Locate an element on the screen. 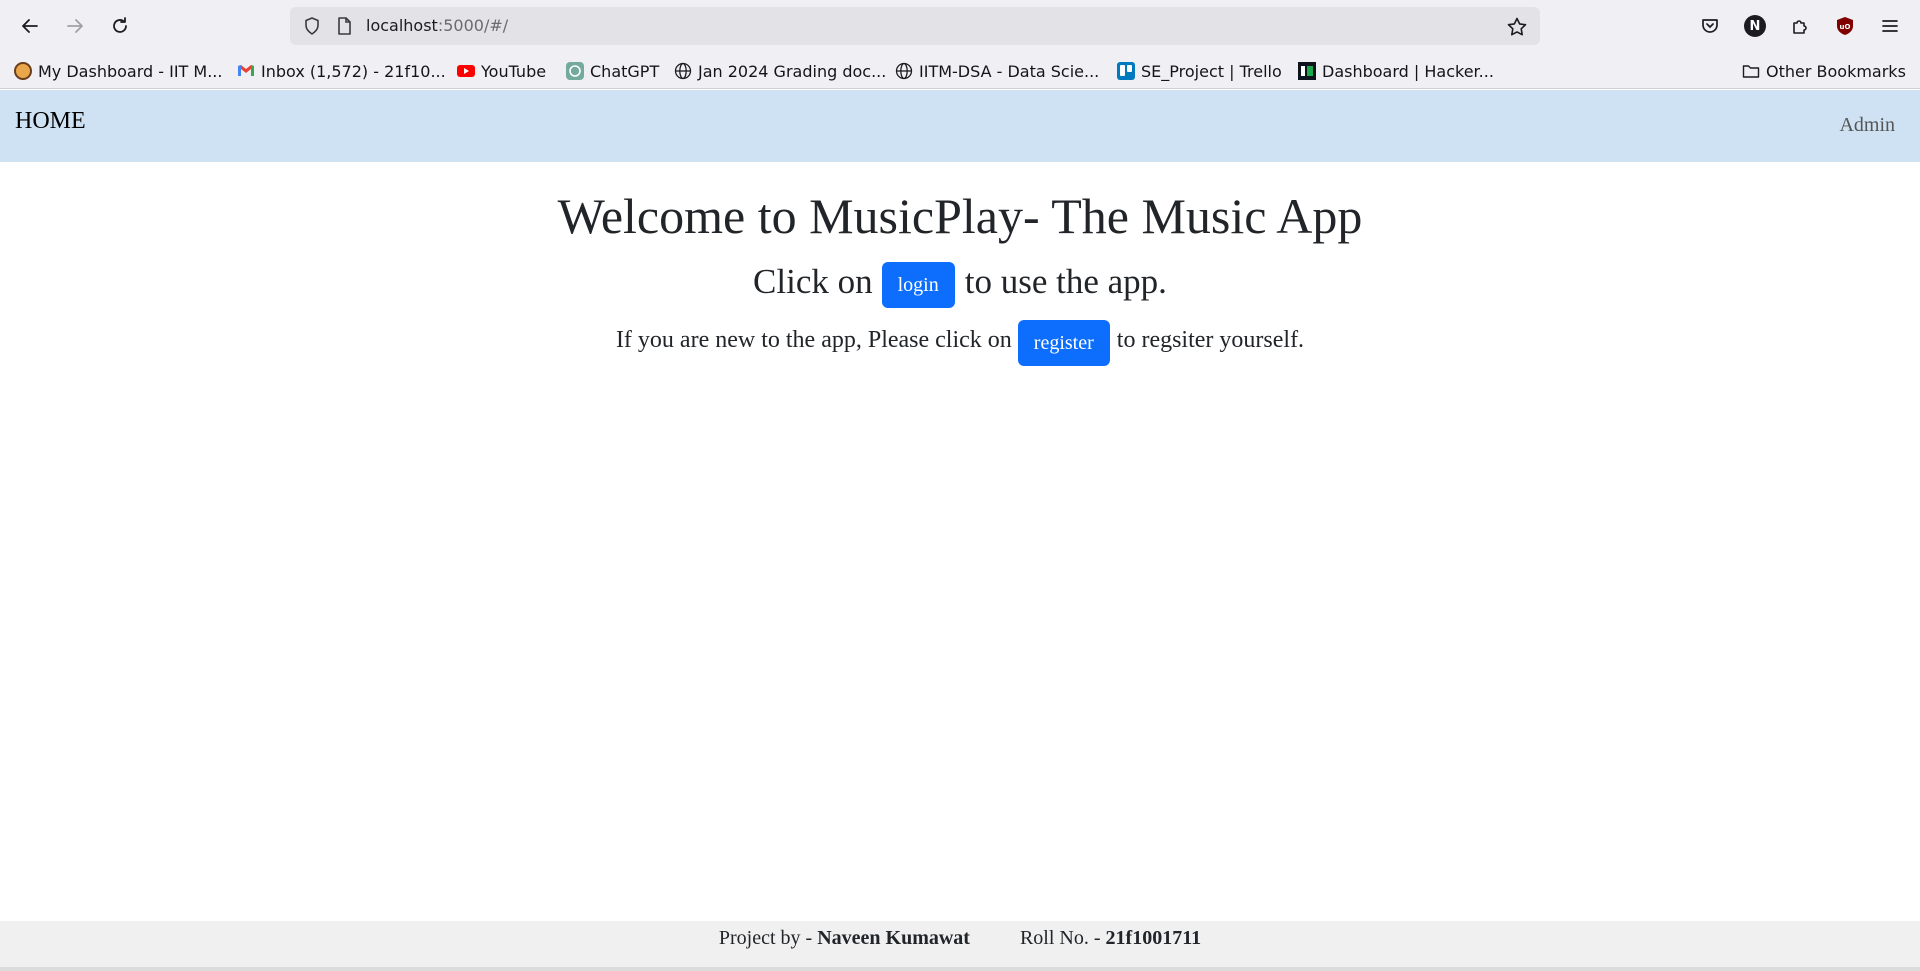 The height and width of the screenshot is (971, 1920). pocket-button is located at coordinates (1710, 26).